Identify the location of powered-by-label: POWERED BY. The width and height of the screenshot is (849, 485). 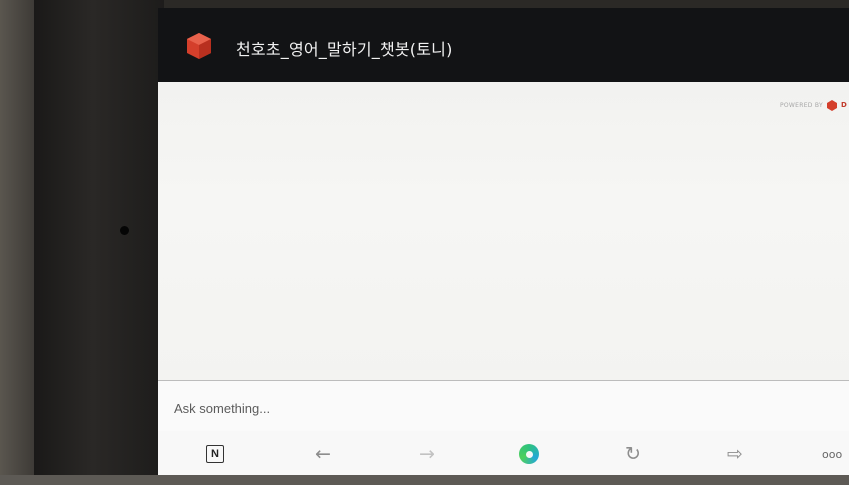
(801, 105).